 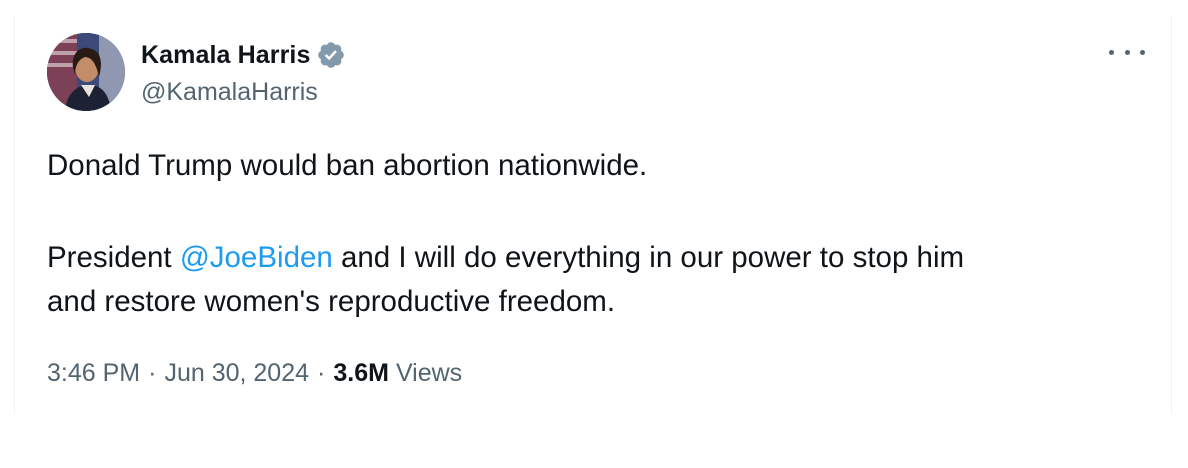 I want to click on avatar, so click(x=86, y=72).